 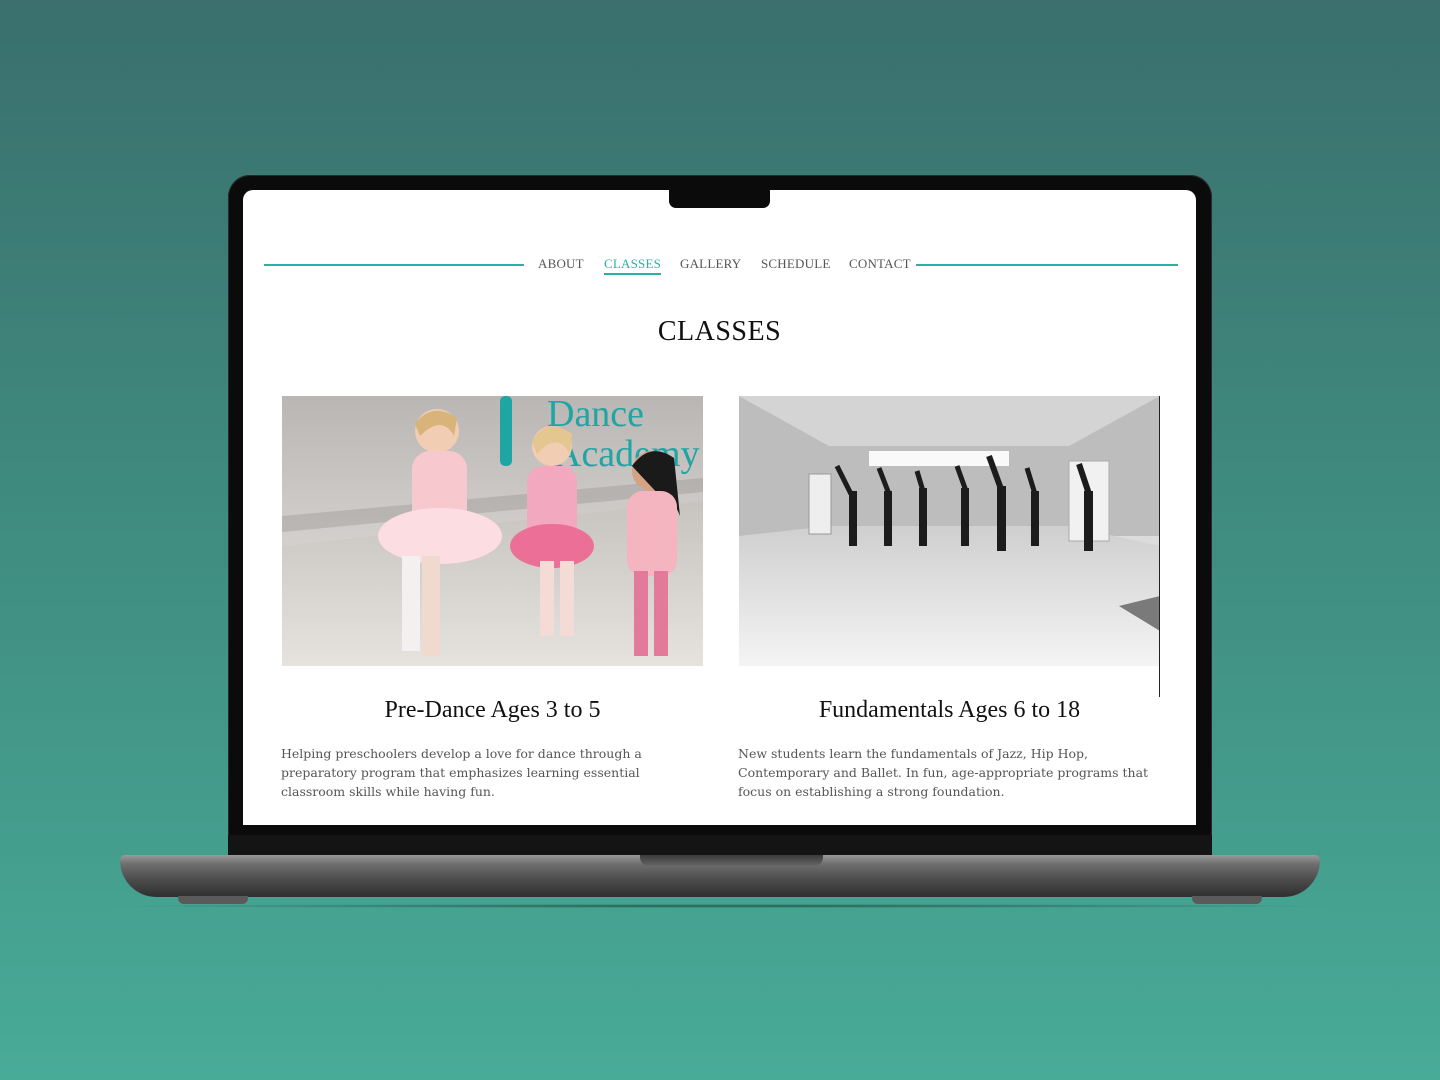 I want to click on pre-dance-photo: Dance Academy, so click(x=492, y=531).